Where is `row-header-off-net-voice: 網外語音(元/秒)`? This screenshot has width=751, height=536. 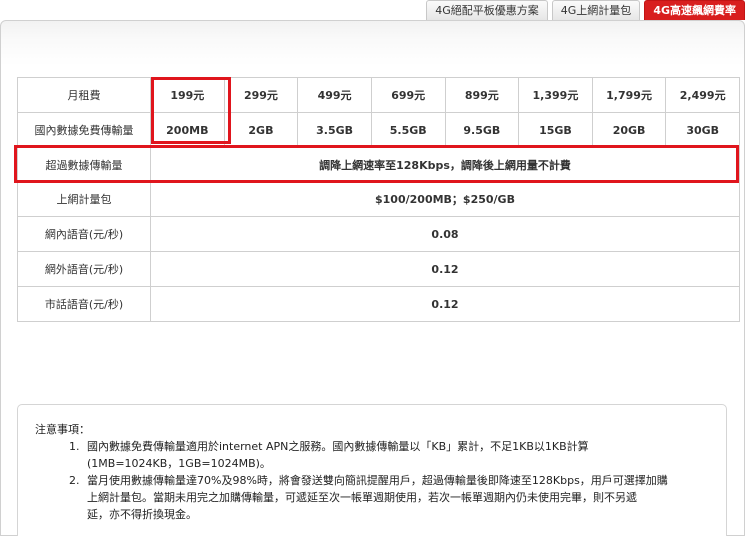 row-header-off-net-voice: 網外語音(元/秒) is located at coordinates (84, 269).